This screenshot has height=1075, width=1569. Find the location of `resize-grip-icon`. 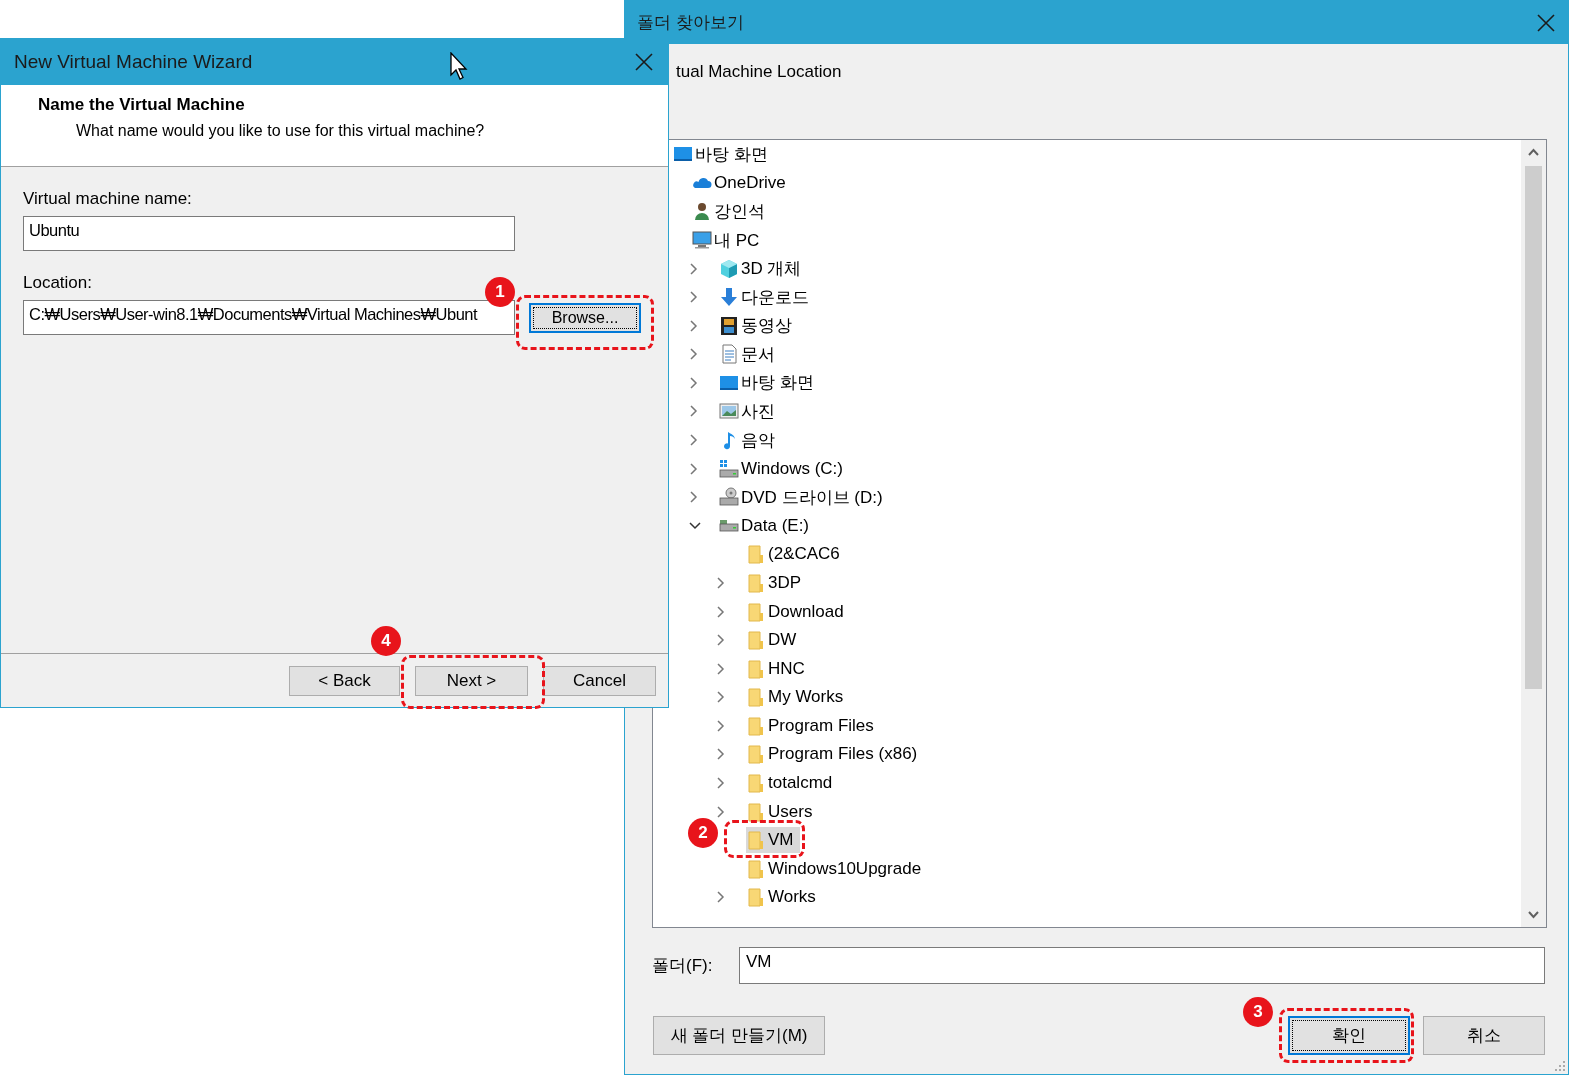

resize-grip-icon is located at coordinates (1560, 1066).